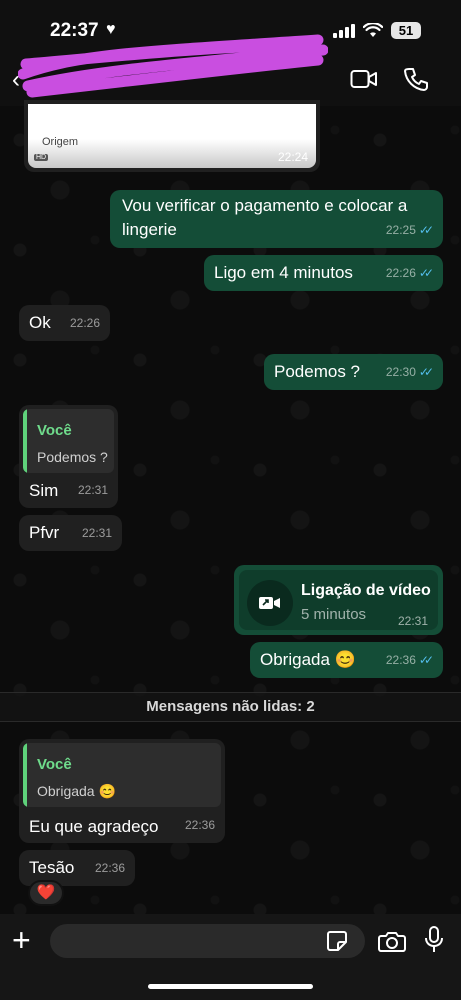 The width and height of the screenshot is (461, 1000). I want to click on message-meta: 22:36 ✓✓, so click(409, 660).